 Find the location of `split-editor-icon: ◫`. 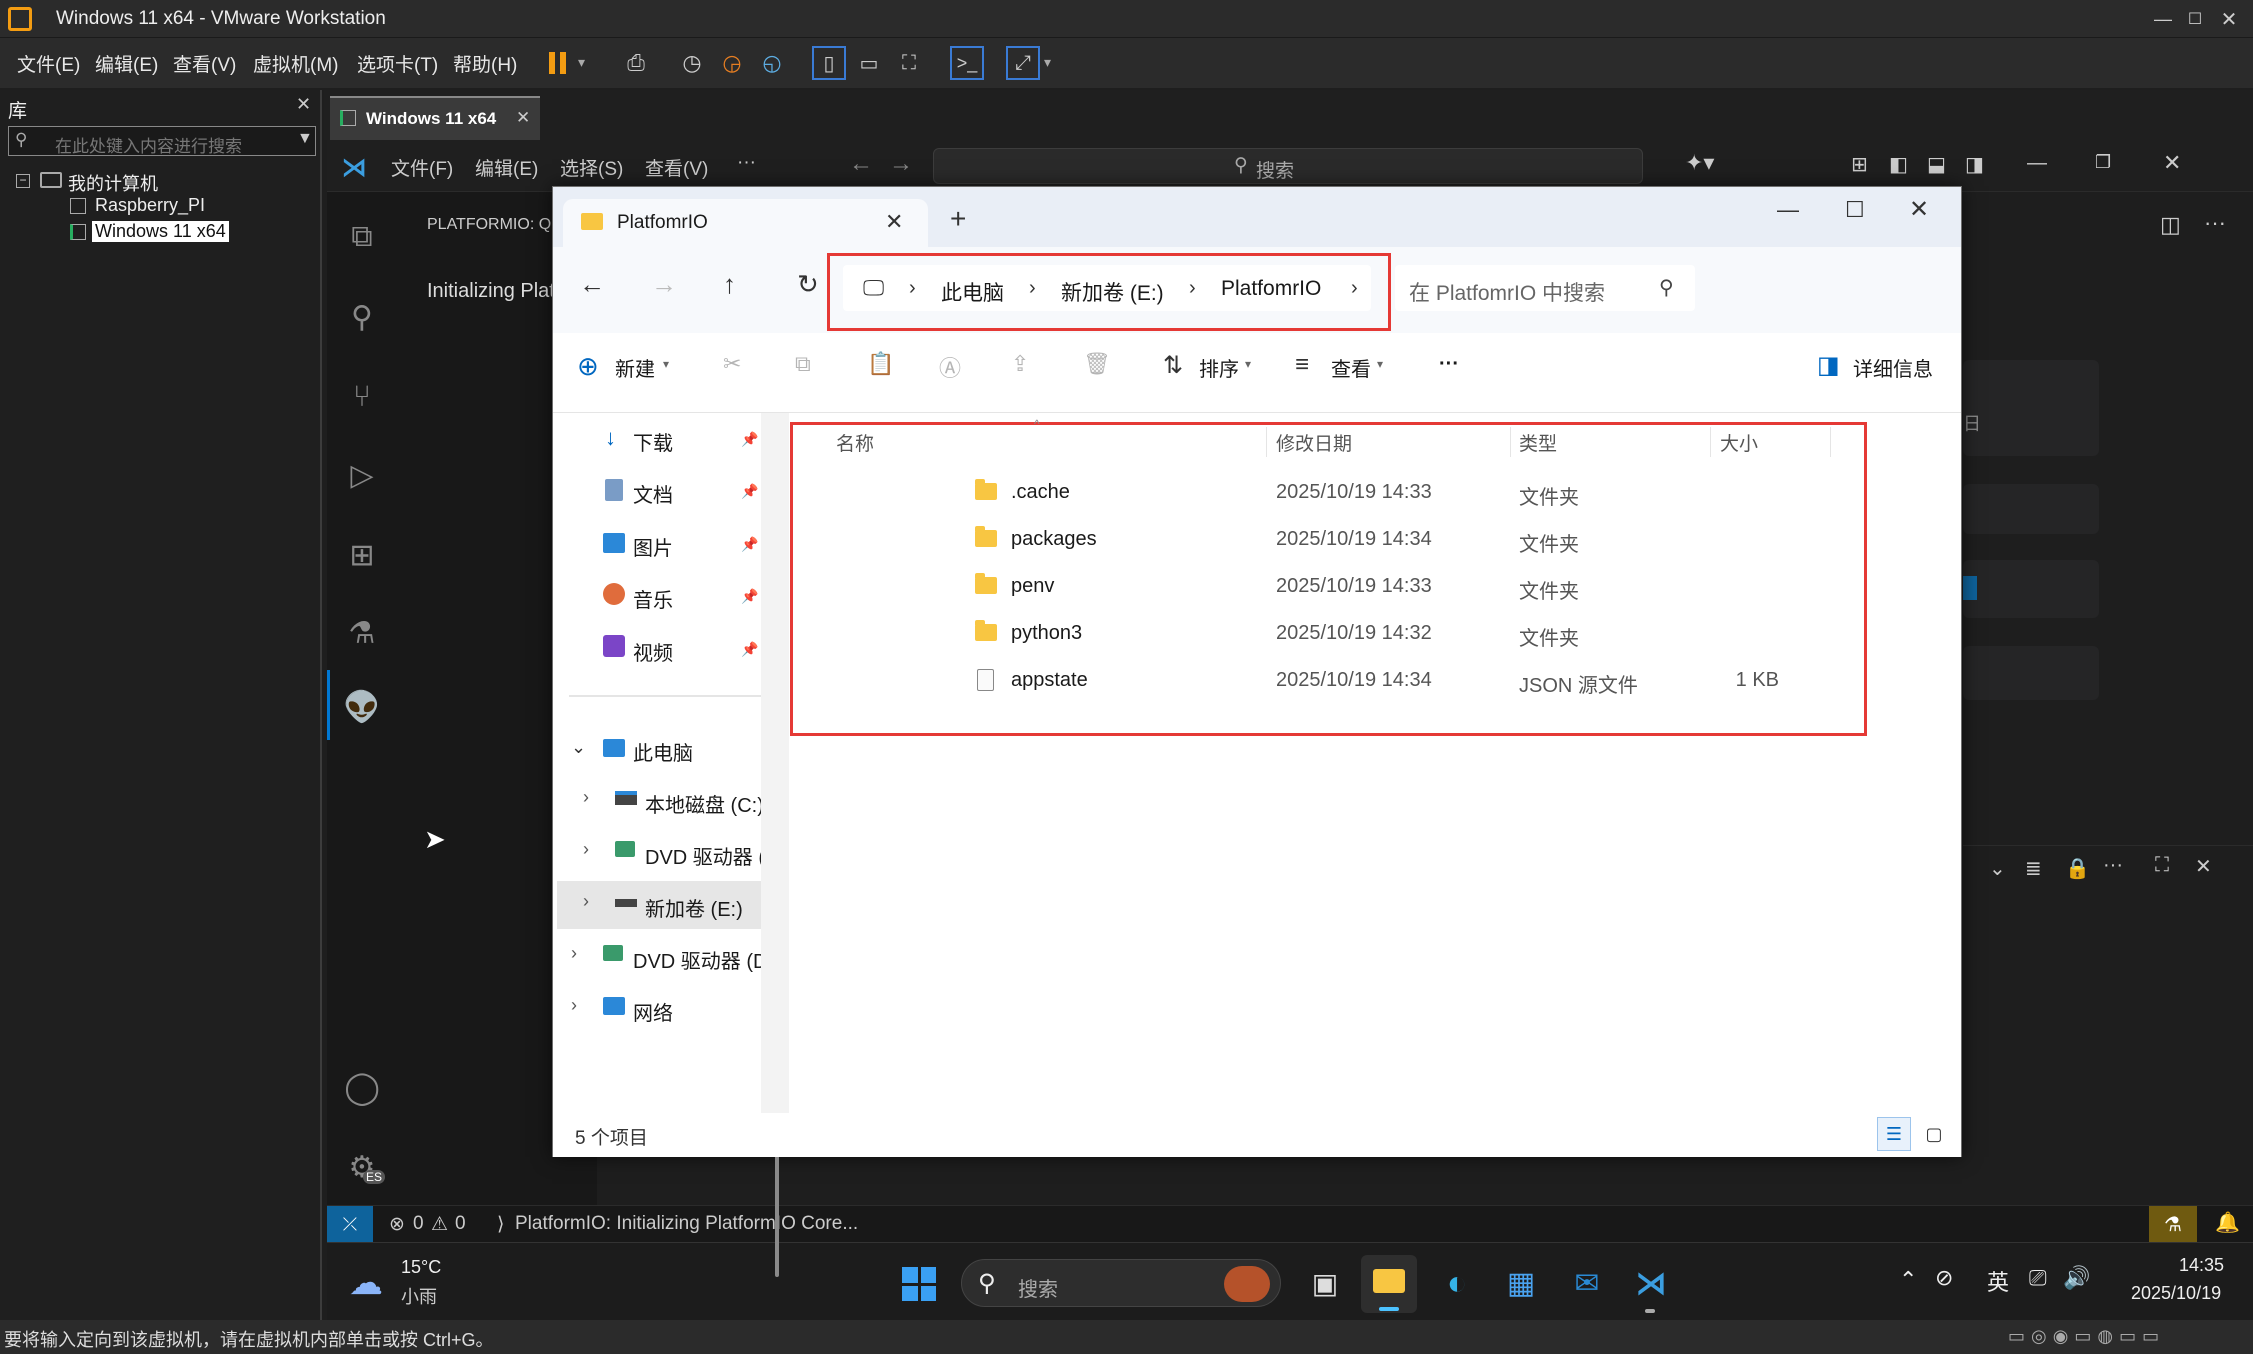

split-editor-icon: ◫ is located at coordinates (2170, 225).